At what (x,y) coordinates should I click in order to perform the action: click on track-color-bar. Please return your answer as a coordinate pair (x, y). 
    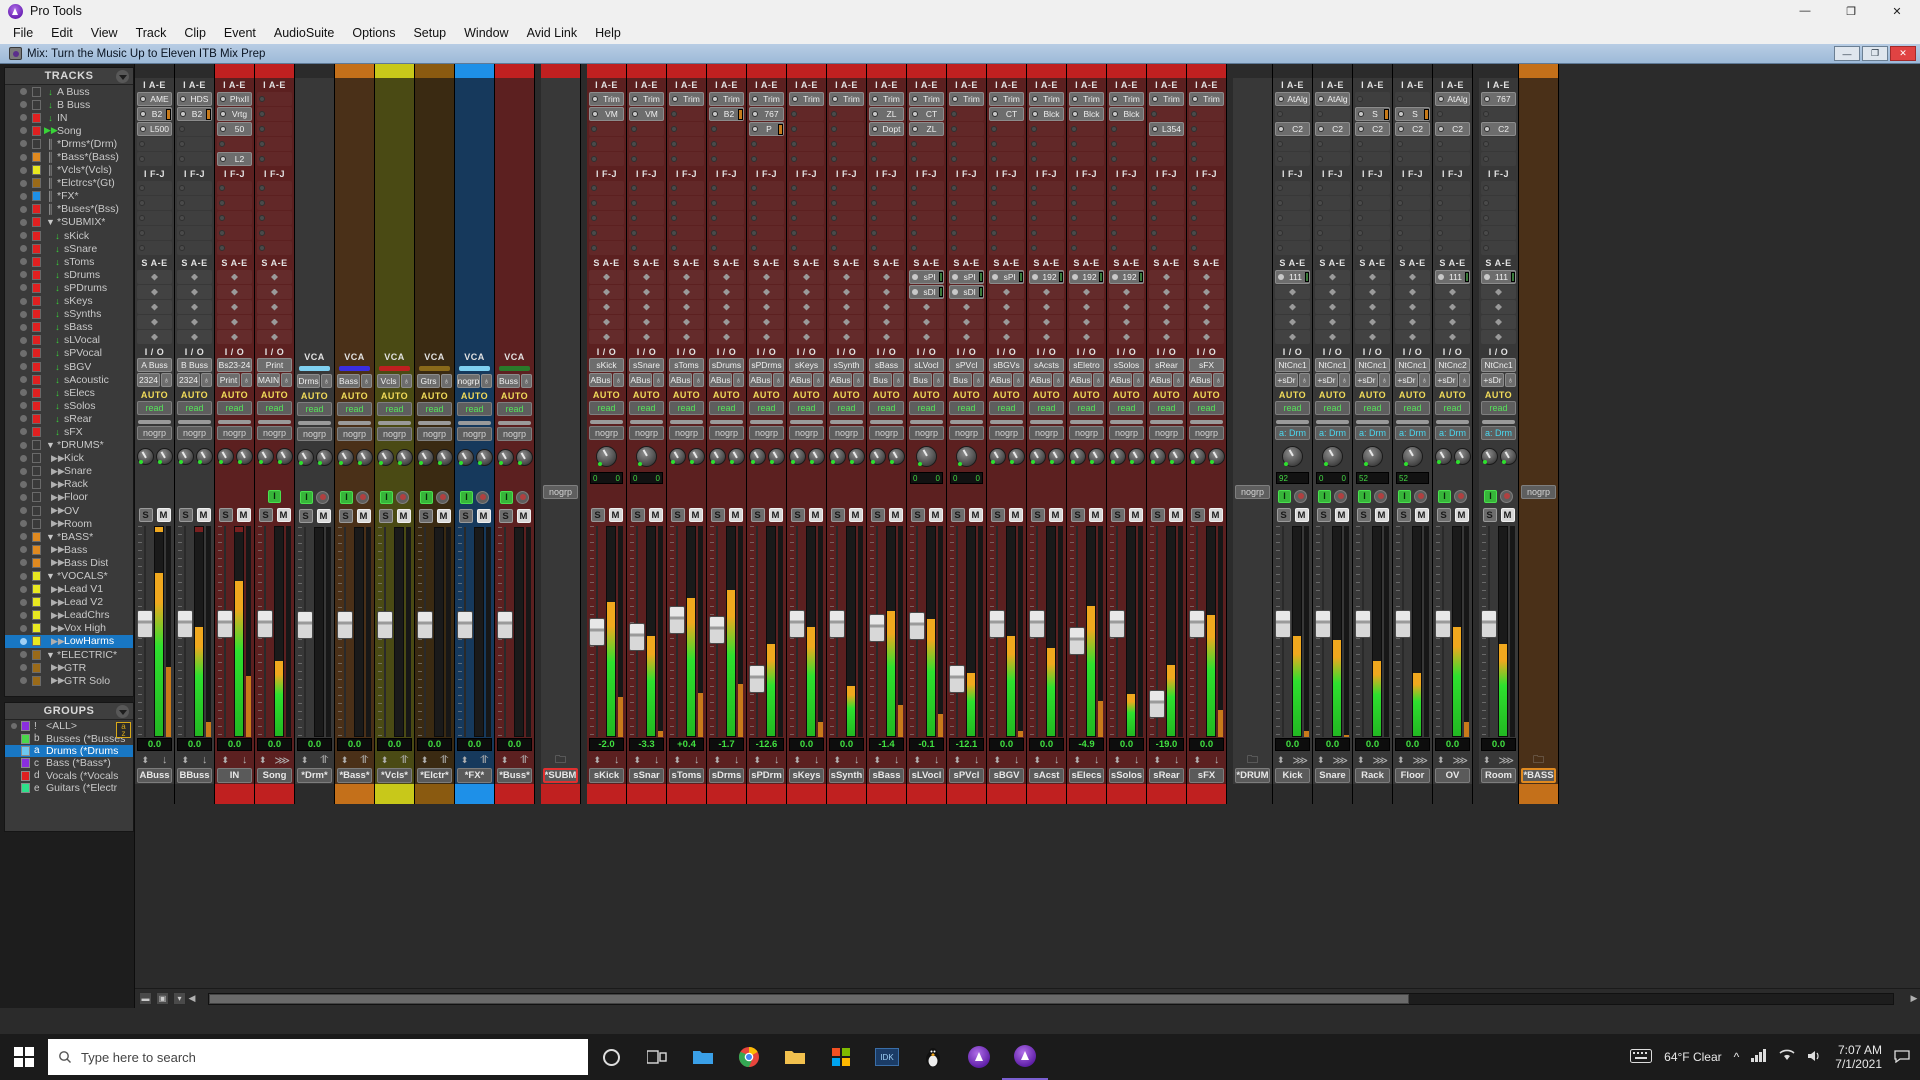
    Looking at the image, I should click on (846, 71).